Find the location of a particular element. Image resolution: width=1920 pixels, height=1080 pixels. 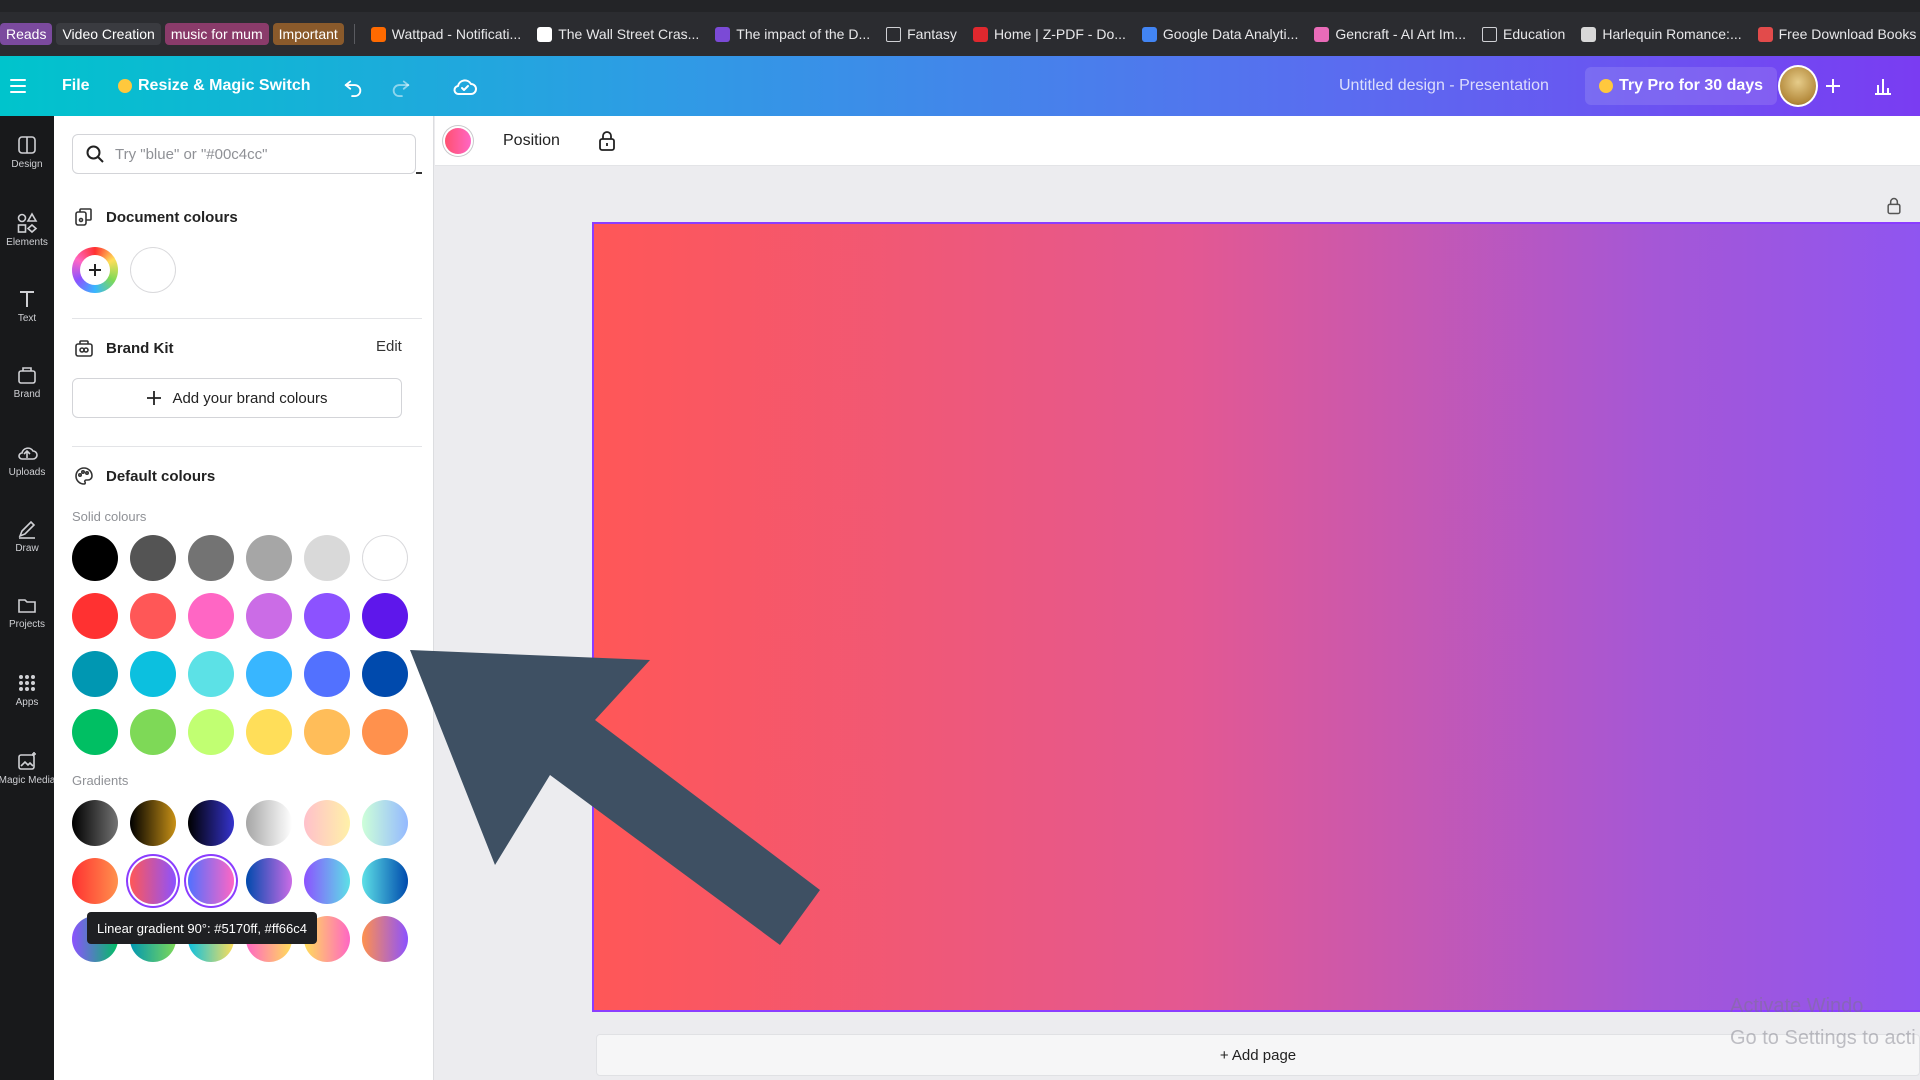

rail-item-brand: Brand is located at coordinates (27, 382).